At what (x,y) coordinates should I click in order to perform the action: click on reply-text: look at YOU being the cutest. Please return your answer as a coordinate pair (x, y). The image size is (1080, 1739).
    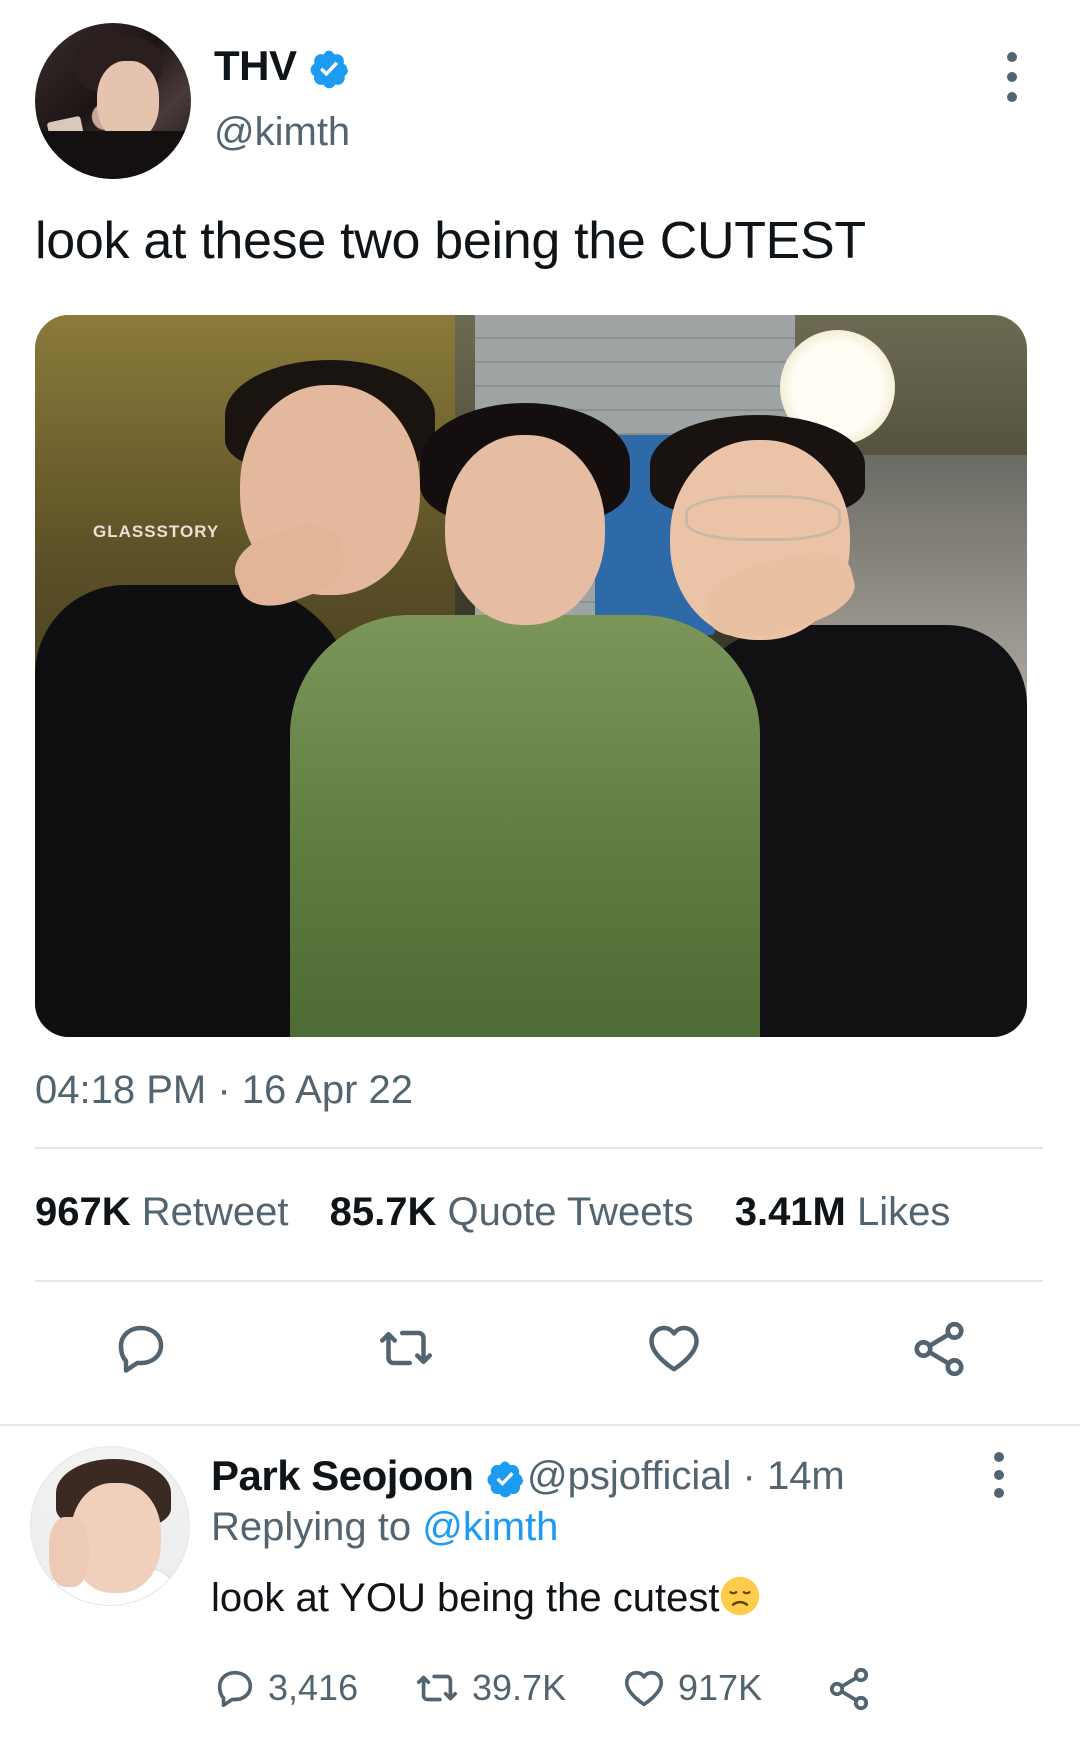
    Looking at the image, I should click on (465, 1598).